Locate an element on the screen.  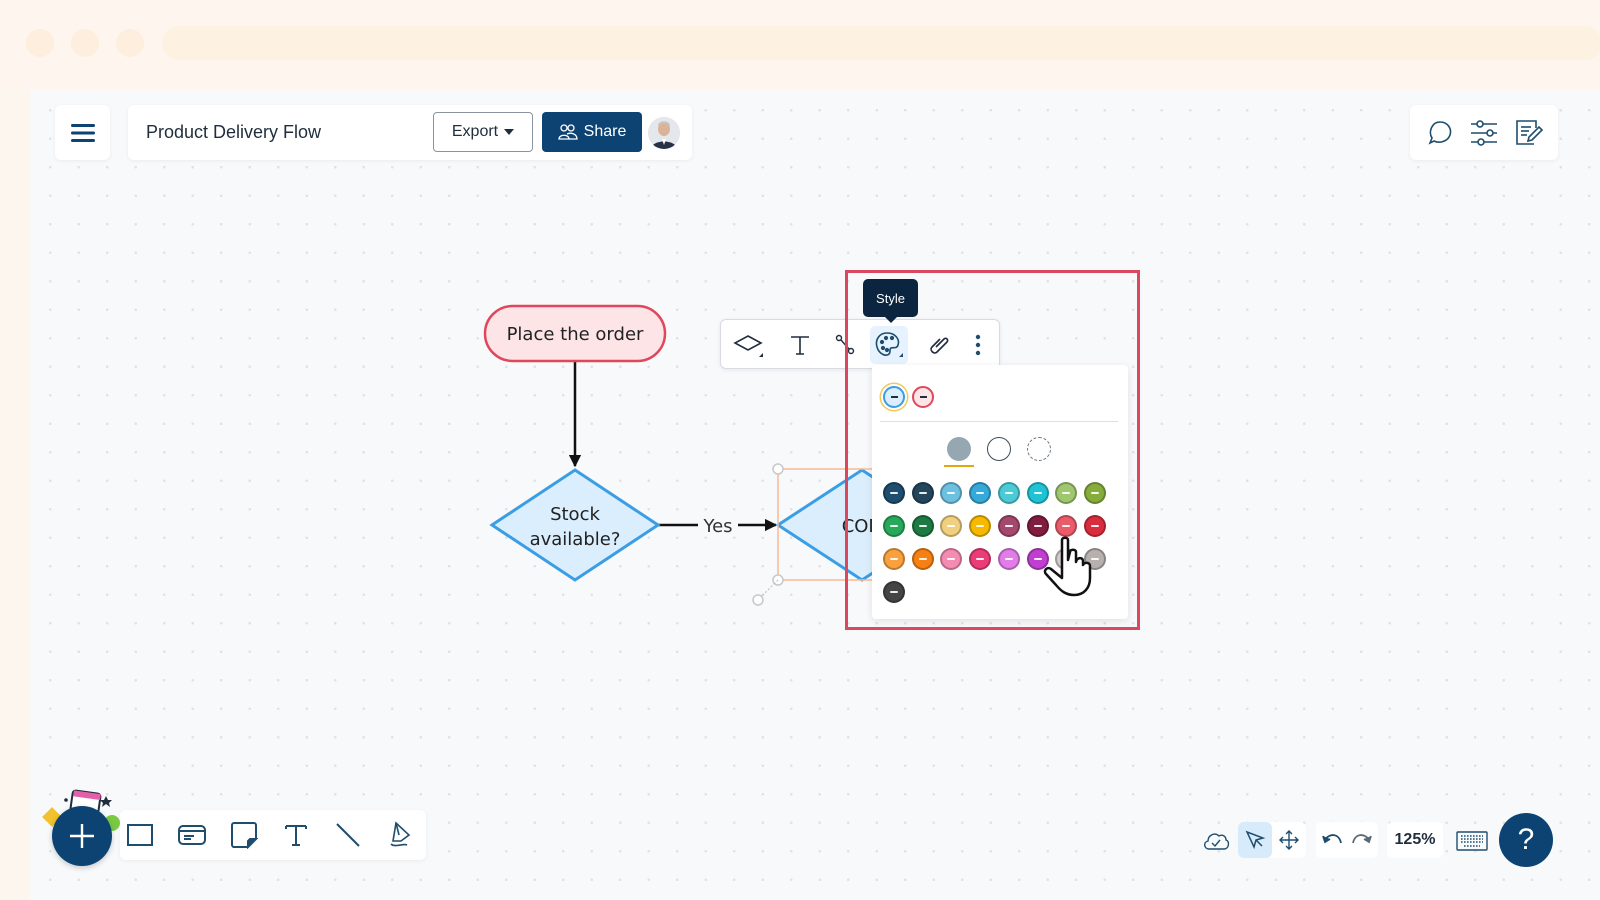
rotate-handle is located at coordinates (758, 600).